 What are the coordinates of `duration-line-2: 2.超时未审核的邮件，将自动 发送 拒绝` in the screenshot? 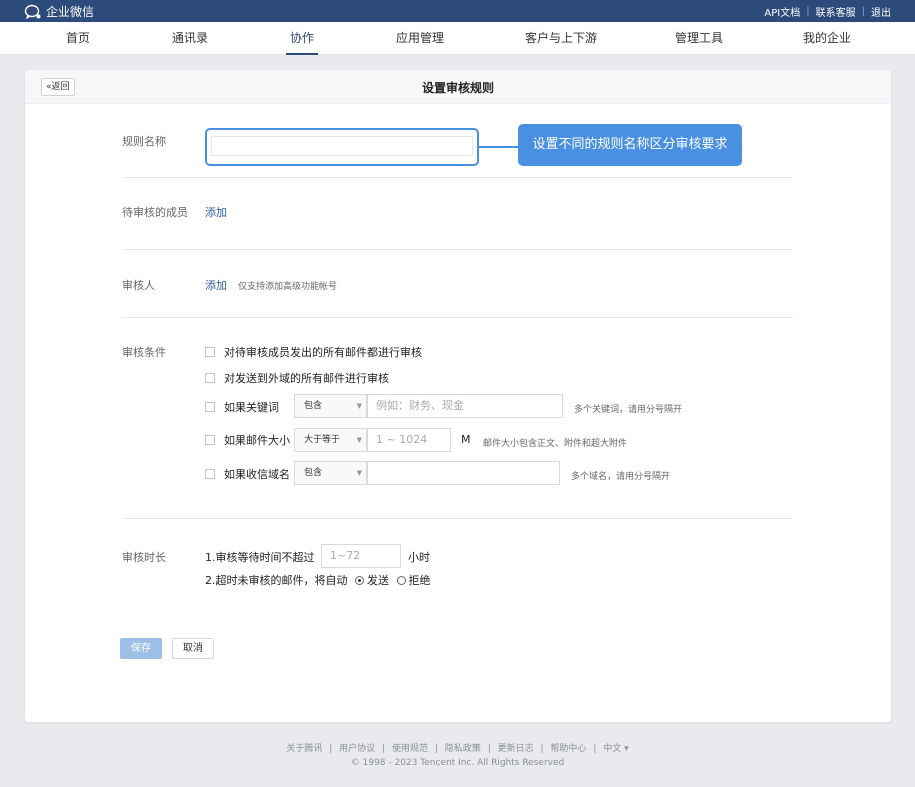 It's located at (318, 580).